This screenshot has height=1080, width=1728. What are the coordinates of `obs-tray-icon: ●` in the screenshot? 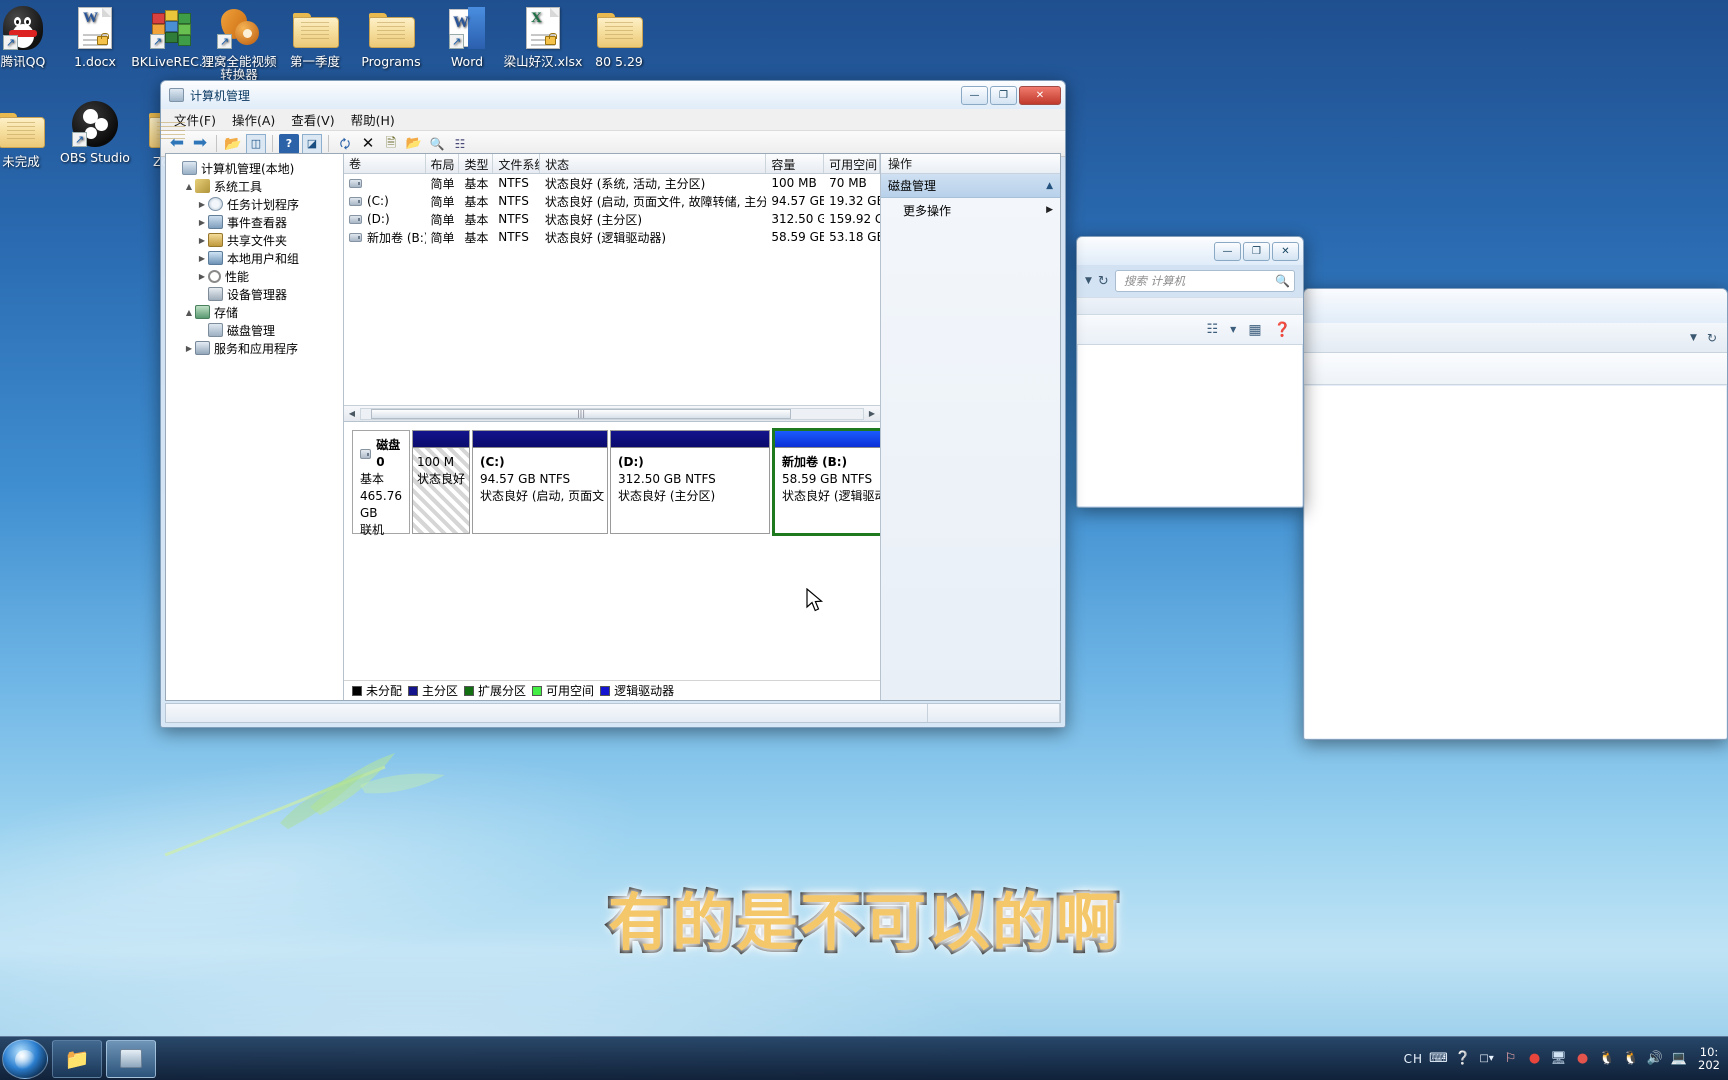 It's located at (1582, 1058).